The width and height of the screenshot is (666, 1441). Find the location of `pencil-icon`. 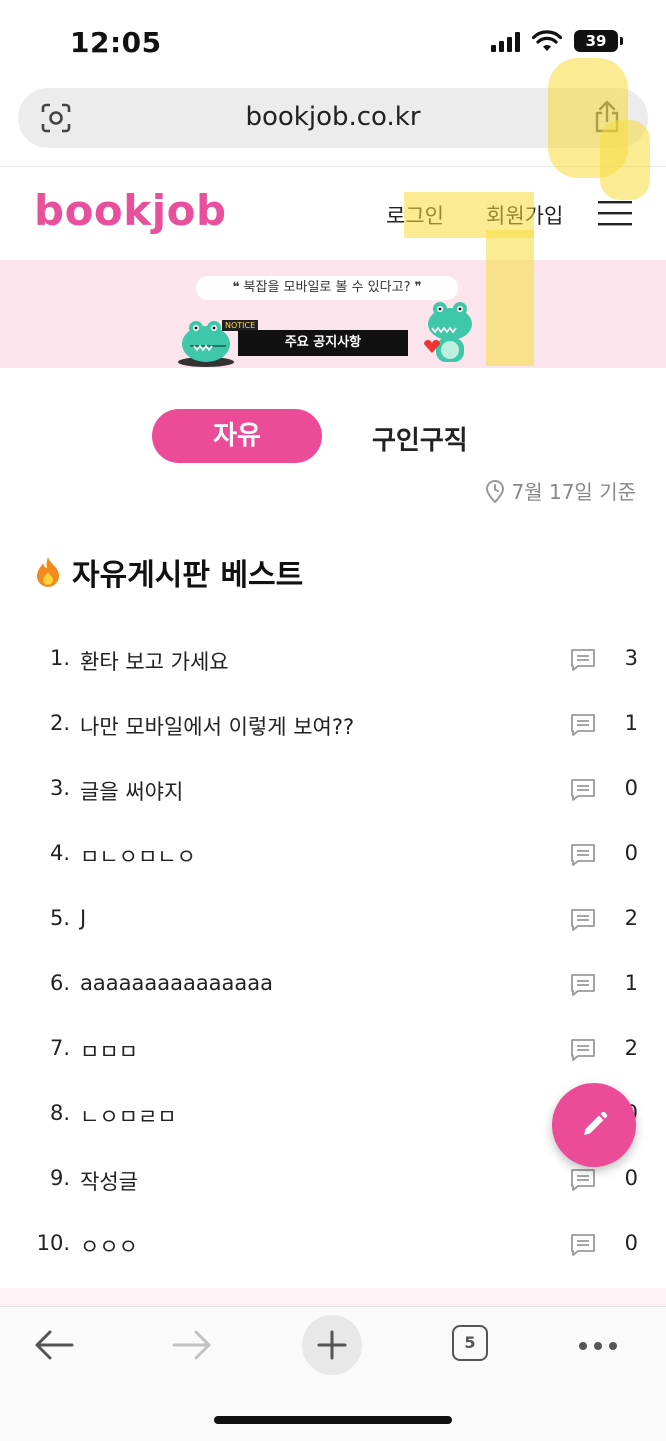

pencil-icon is located at coordinates (596, 1123).